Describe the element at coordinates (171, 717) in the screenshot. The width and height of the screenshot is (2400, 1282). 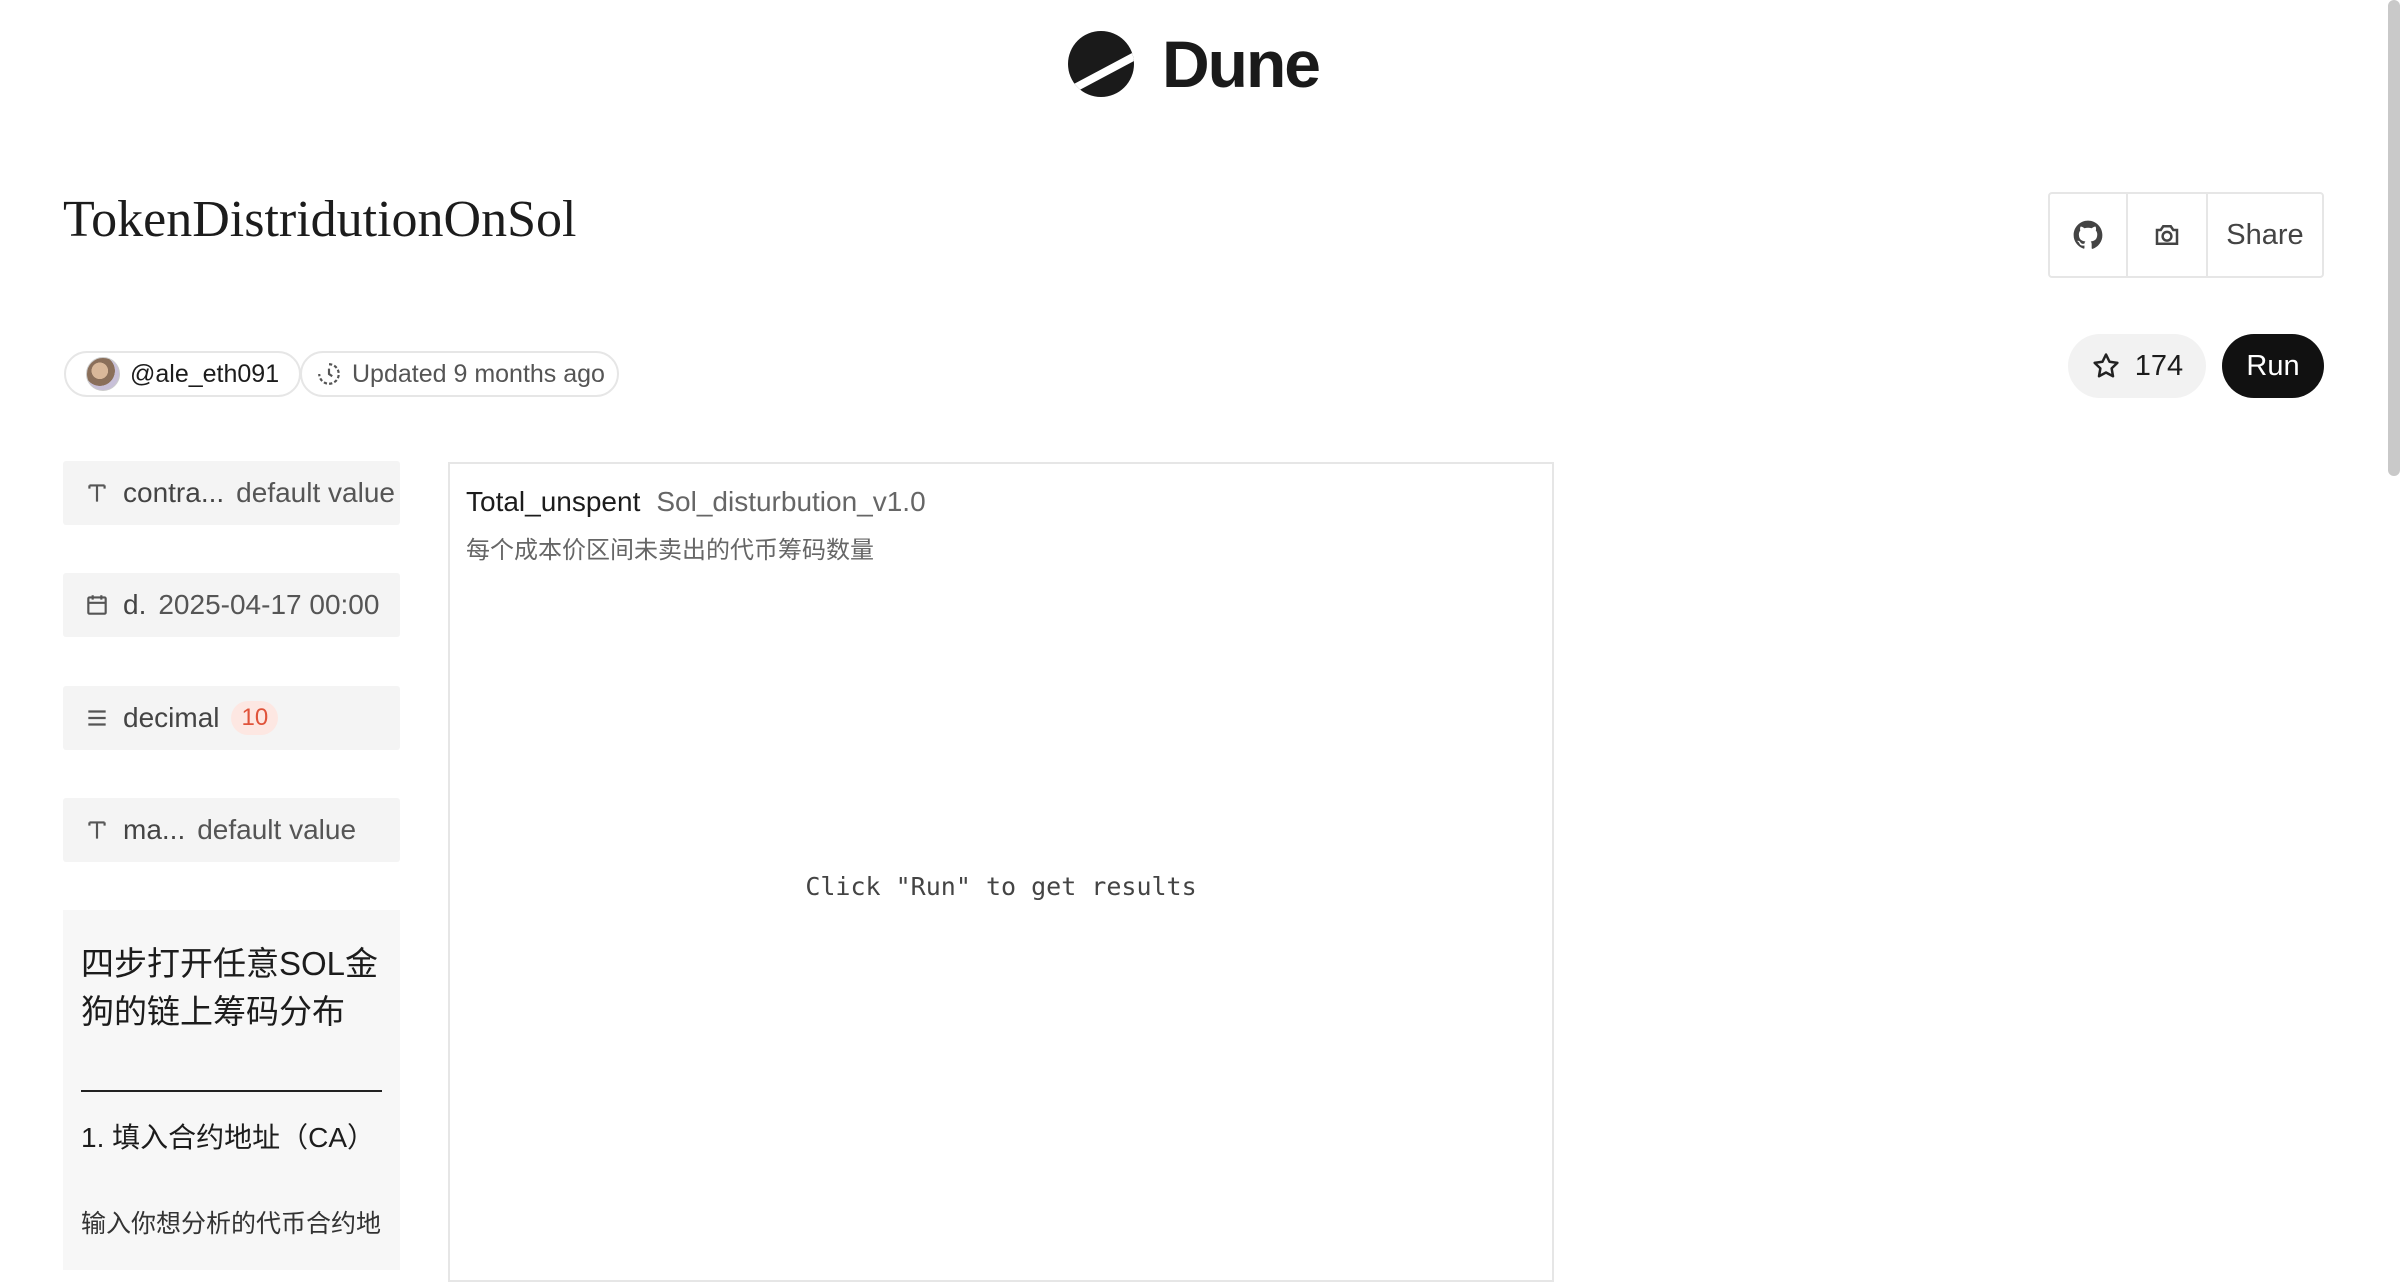
I see `param-name: decimal` at that location.